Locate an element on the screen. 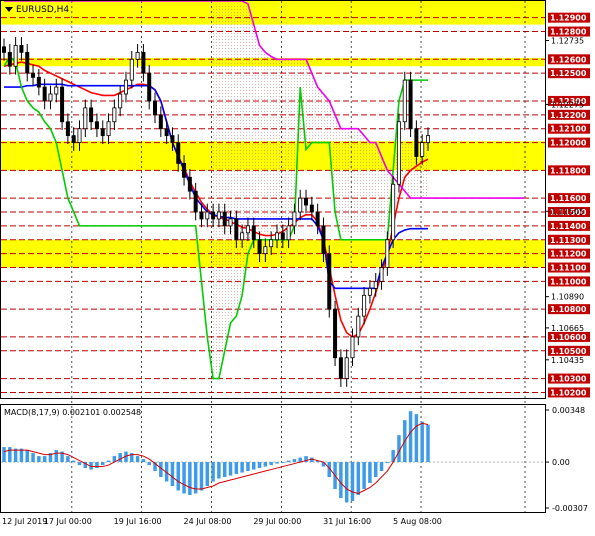 This screenshot has width=595, height=536. macd-label: MACD(8,17,9) 0.002101 0.002548 is located at coordinates (72, 412).